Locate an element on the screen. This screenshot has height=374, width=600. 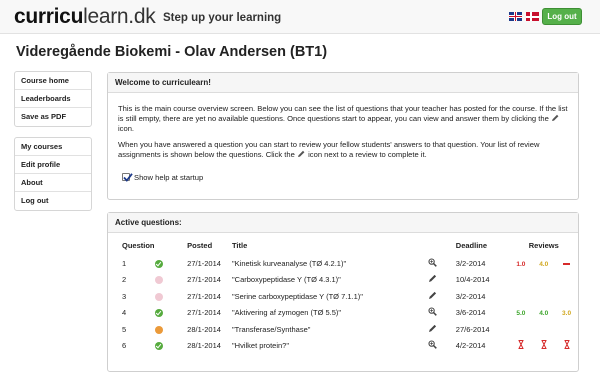
status-part-icon is located at coordinates (158, 329).